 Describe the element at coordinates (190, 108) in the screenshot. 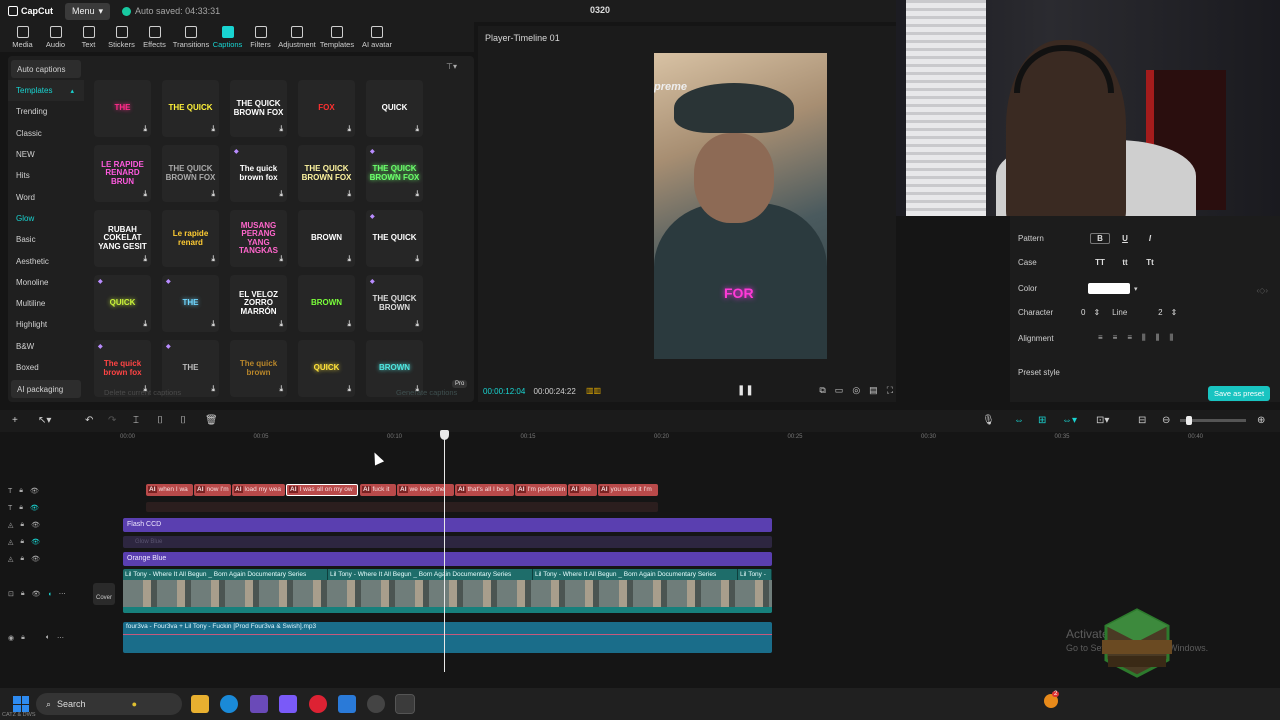

I see `caption-template-tile: THE QUICK ⤓` at that location.